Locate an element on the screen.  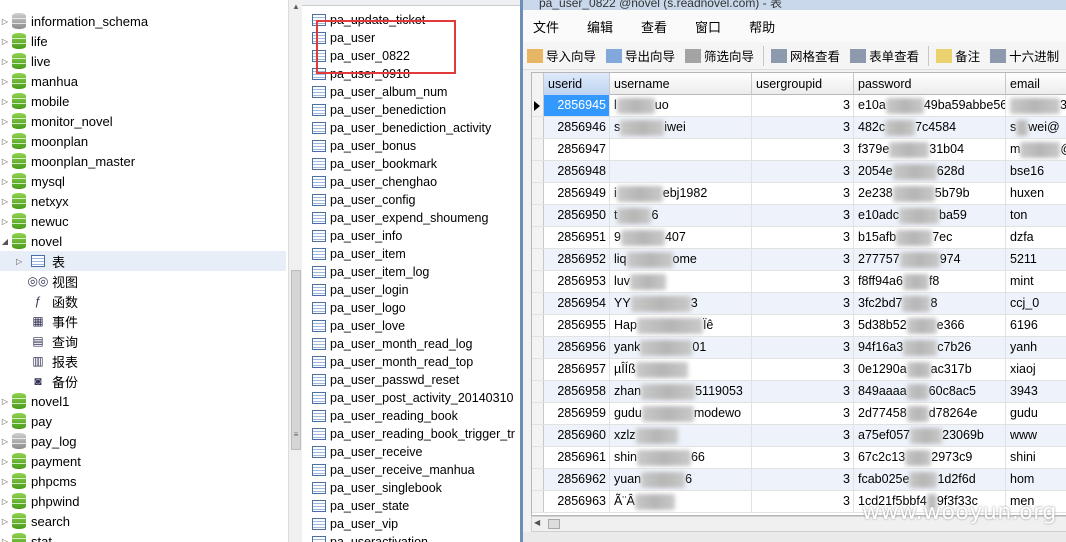
cell-username: i ebj1982 is located at coordinates (681, 193).